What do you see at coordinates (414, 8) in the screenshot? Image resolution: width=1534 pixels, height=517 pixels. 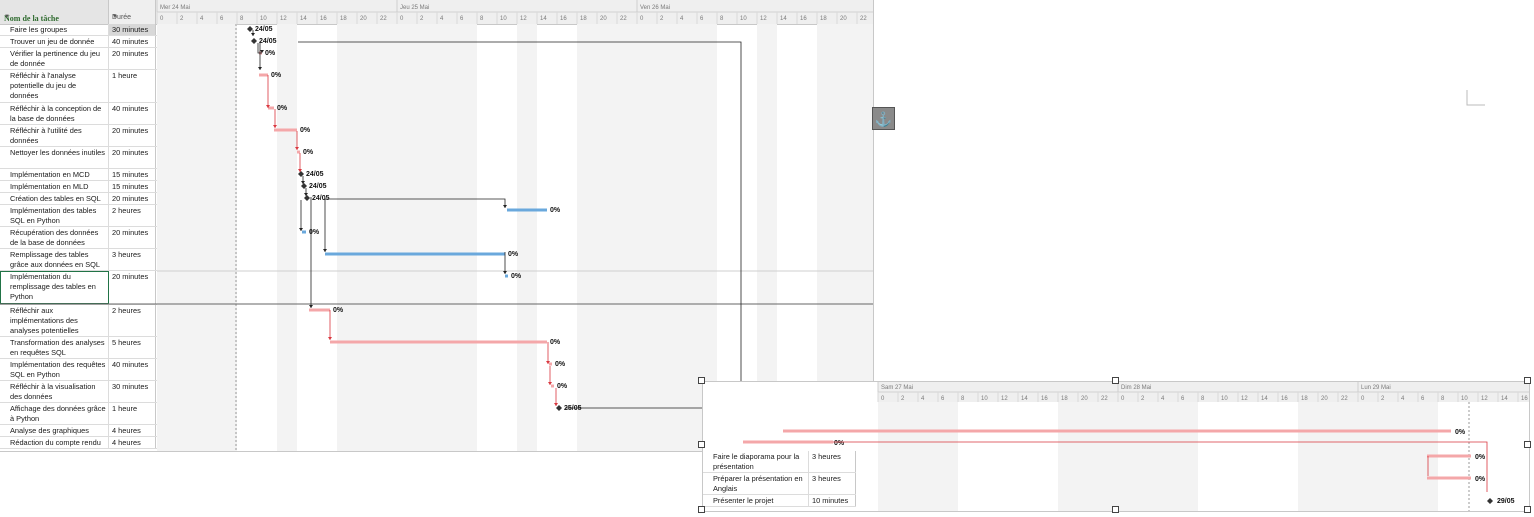 I see `day-label: Jeu 25 Mai` at bounding box center [414, 8].